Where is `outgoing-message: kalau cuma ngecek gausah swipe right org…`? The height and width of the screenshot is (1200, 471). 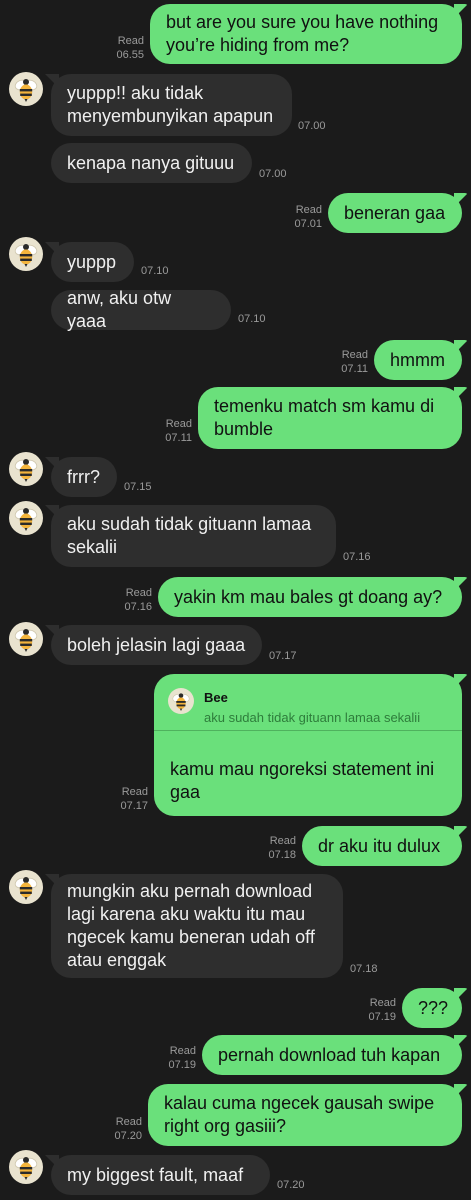 outgoing-message: kalau cuma ngecek gausah swipe right org… is located at coordinates (305, 1115).